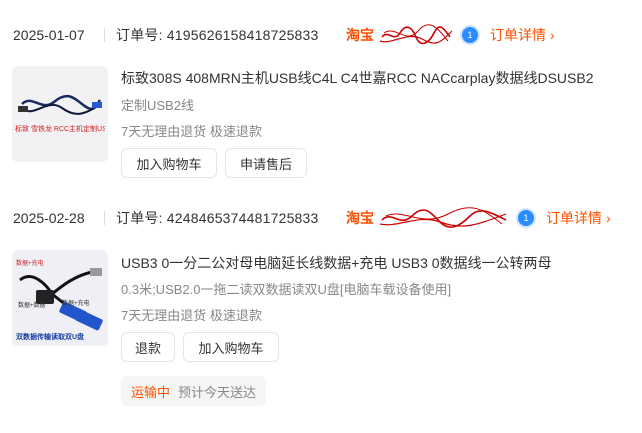 The width and height of the screenshot is (642, 433). I want to click on order-date: 2025-01-07, so click(49, 35).